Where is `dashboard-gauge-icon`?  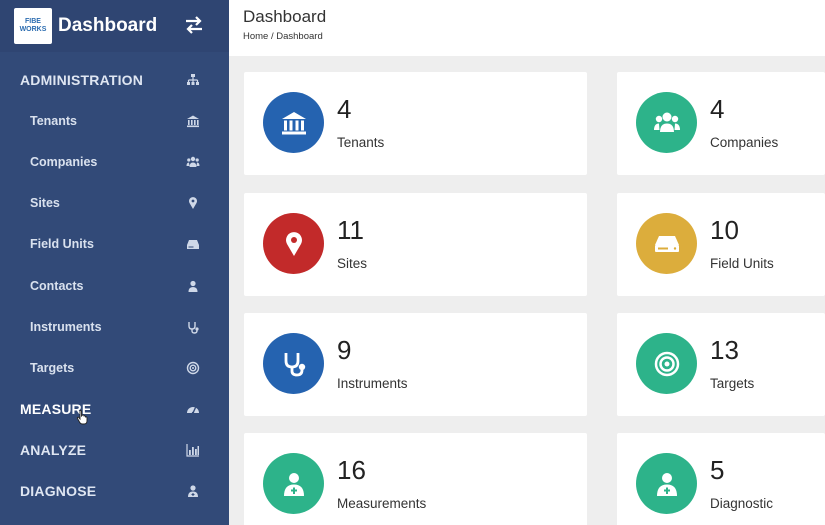 dashboard-gauge-icon is located at coordinates (193, 409).